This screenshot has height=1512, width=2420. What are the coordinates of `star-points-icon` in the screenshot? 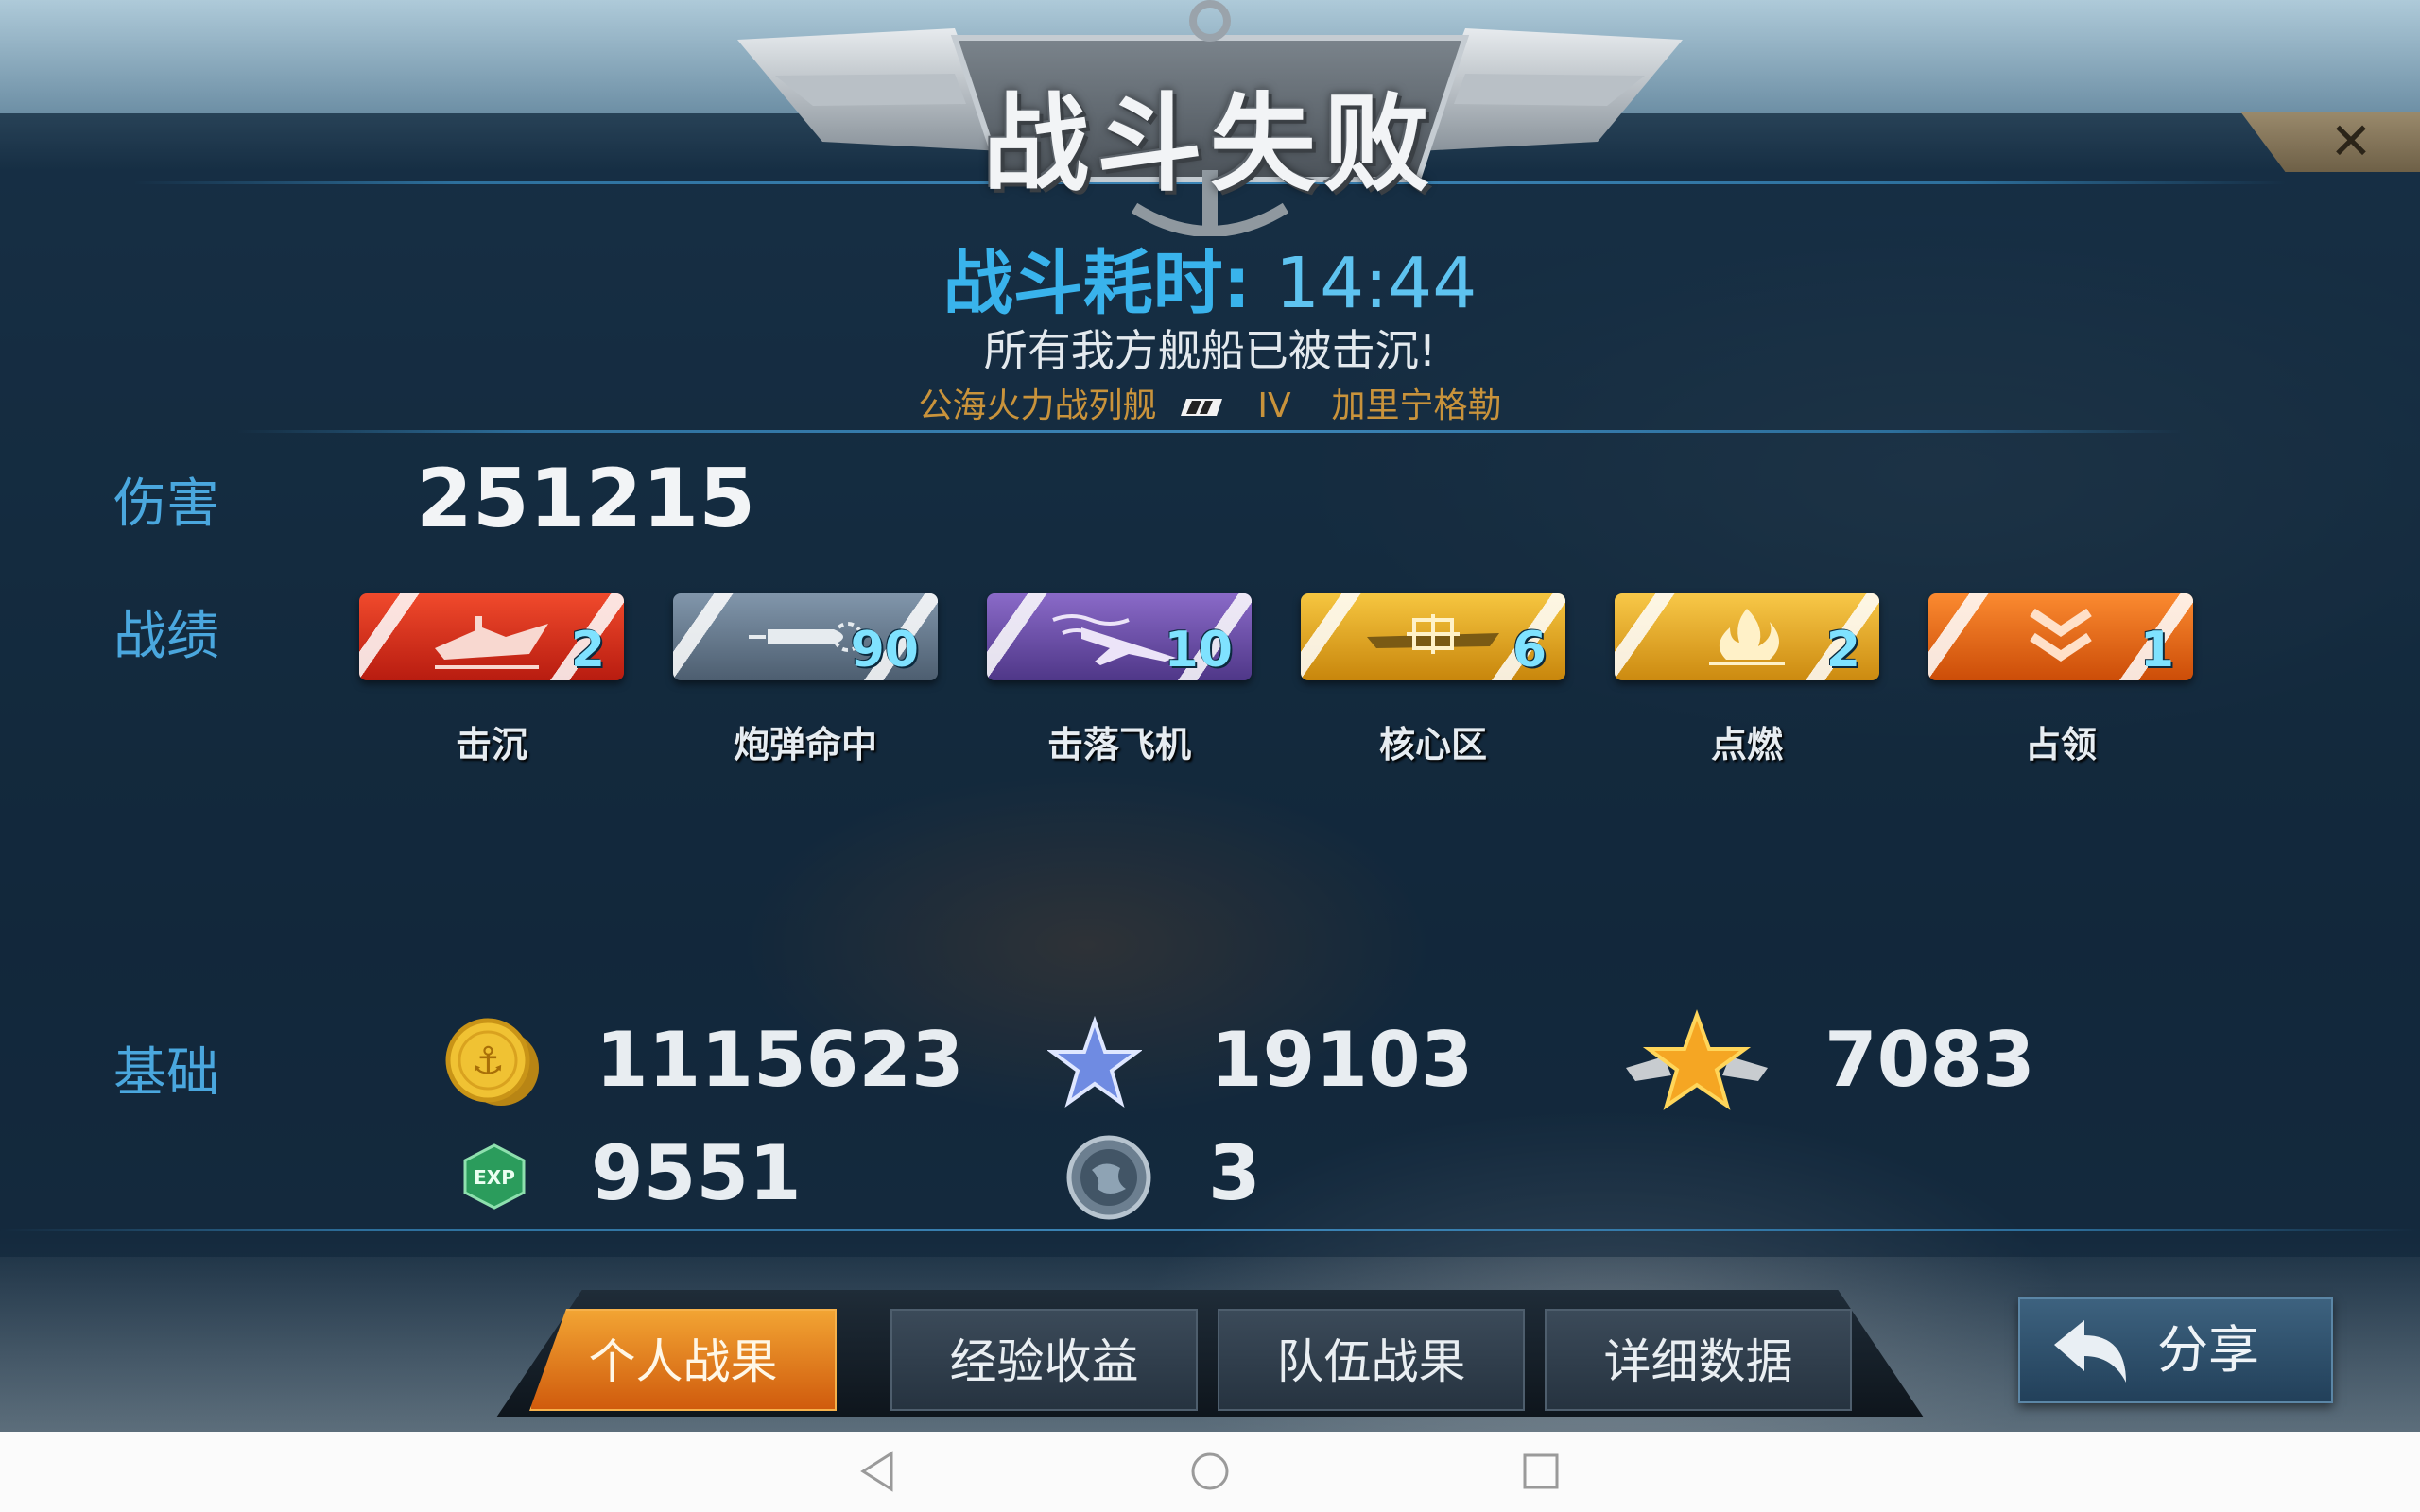 It's located at (1094, 1062).